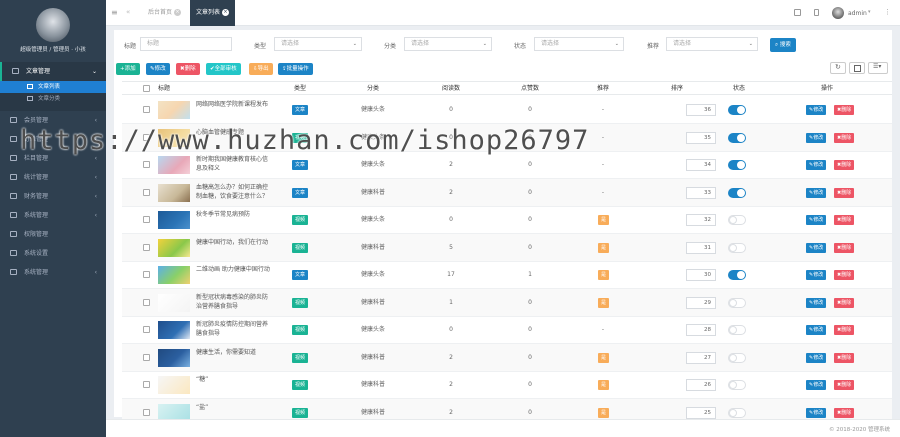 The image size is (900, 437). What do you see at coordinates (234, 358) in the screenshot?
I see `article-title: 健康生活，你需要知道` at bounding box center [234, 358].